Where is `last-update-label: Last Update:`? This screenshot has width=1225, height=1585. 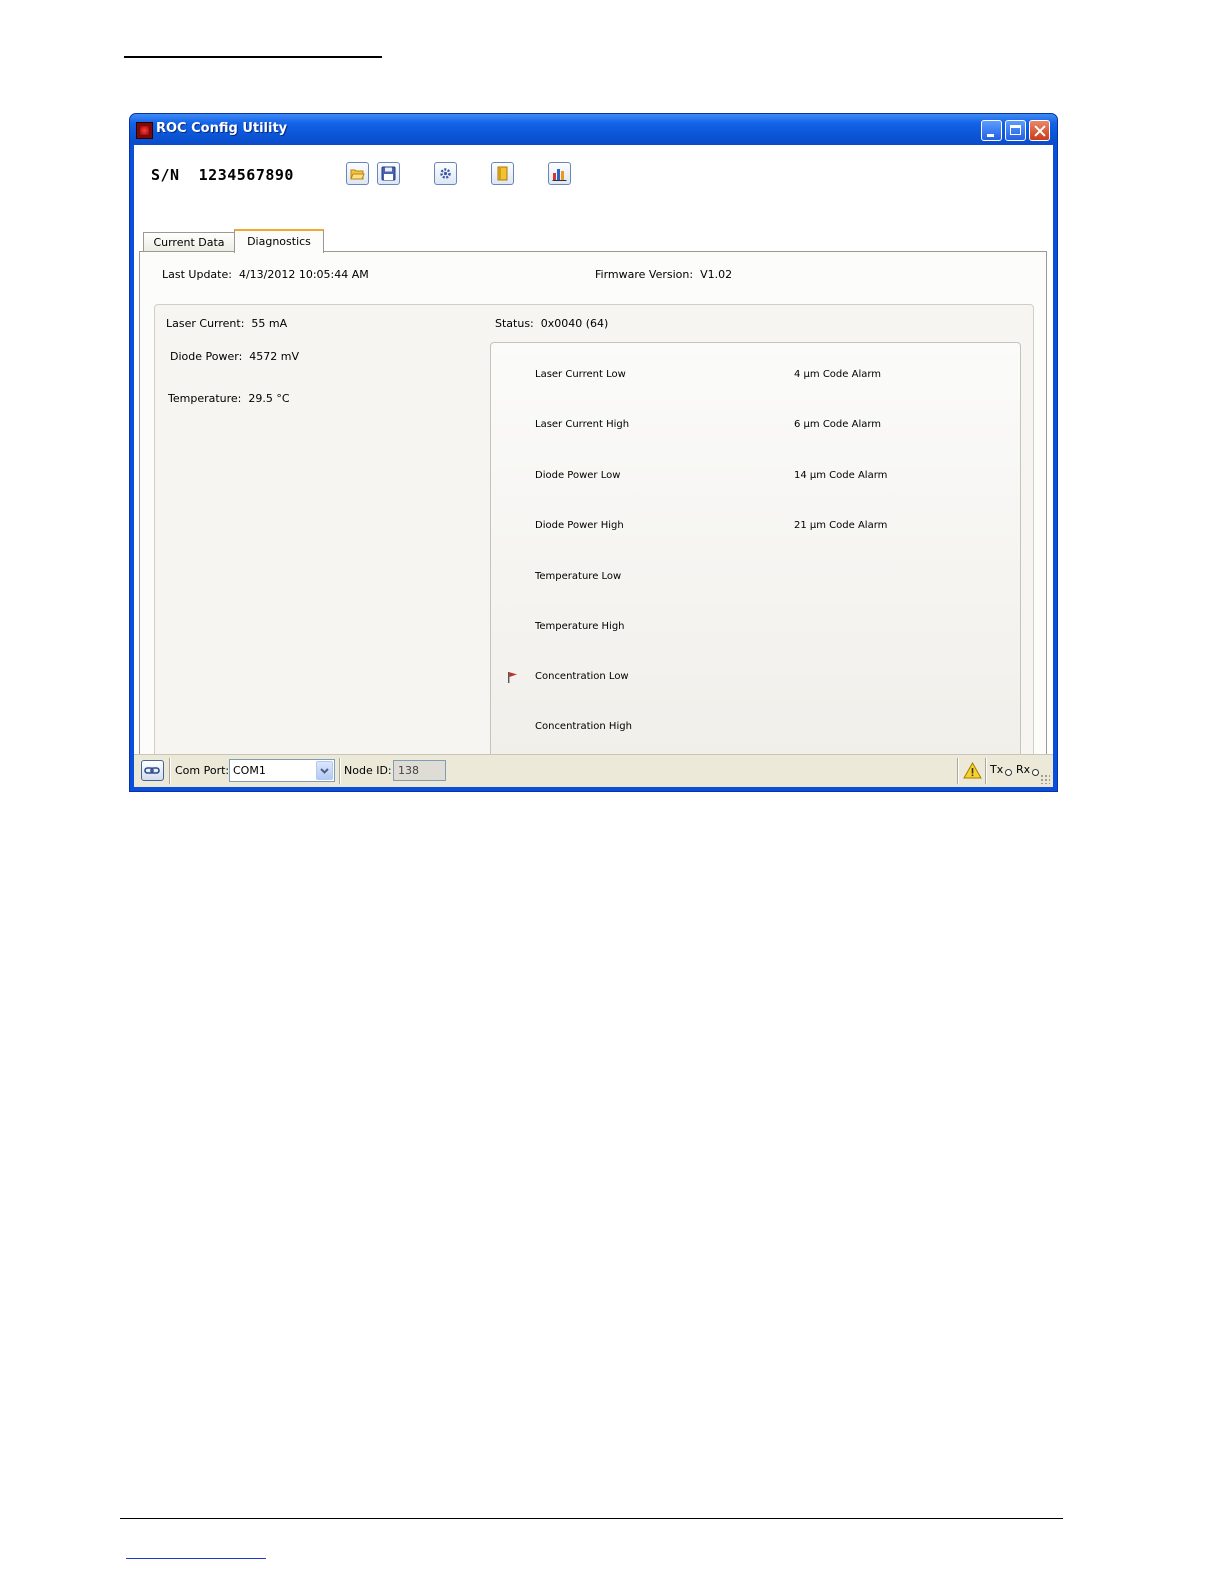 last-update-label: Last Update: is located at coordinates (197, 274).